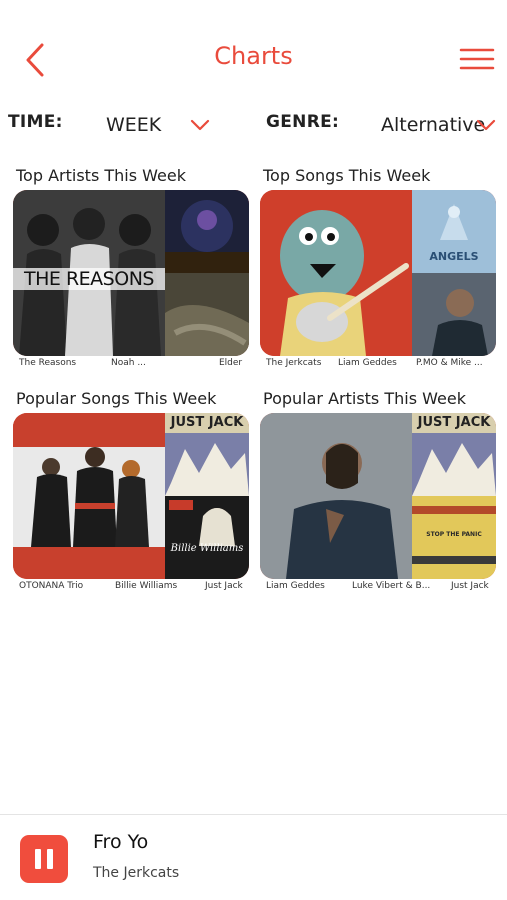  I want to click on album-art-otonana-trio, so click(89, 496).